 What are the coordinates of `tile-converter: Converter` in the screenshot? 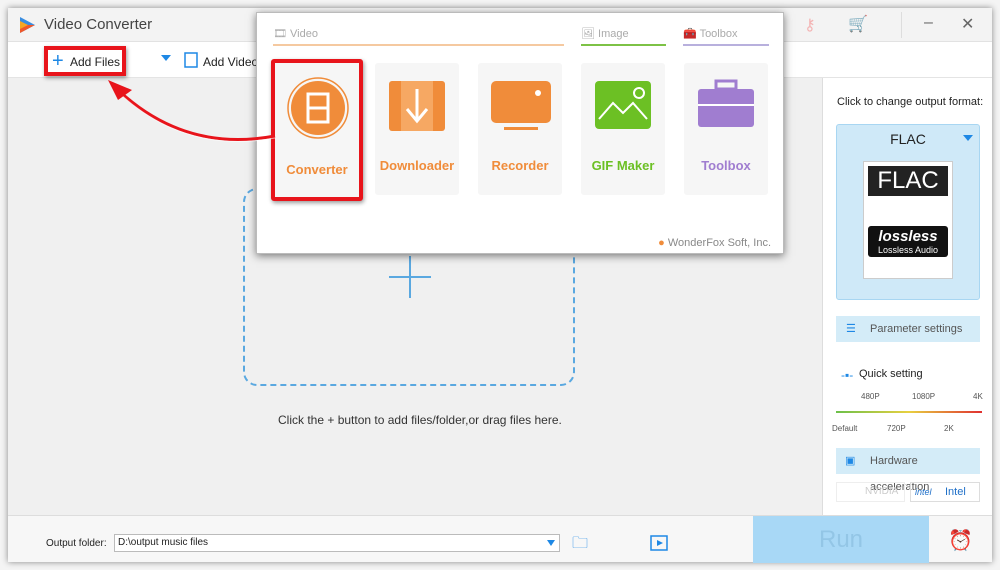 It's located at (317, 130).